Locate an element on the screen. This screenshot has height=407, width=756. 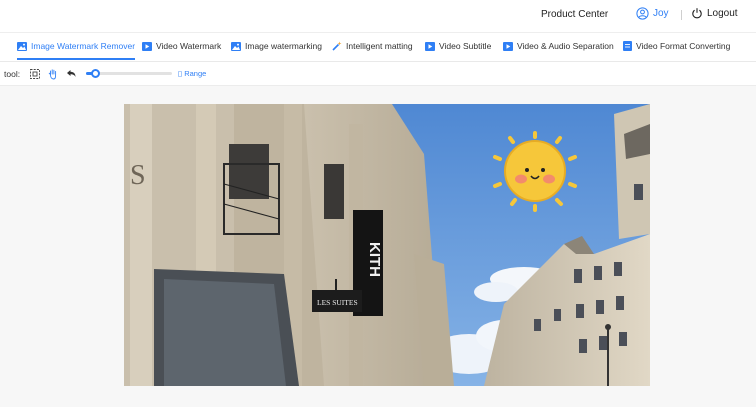
tab-label: Image Watermark Remover is located at coordinates (83, 46).